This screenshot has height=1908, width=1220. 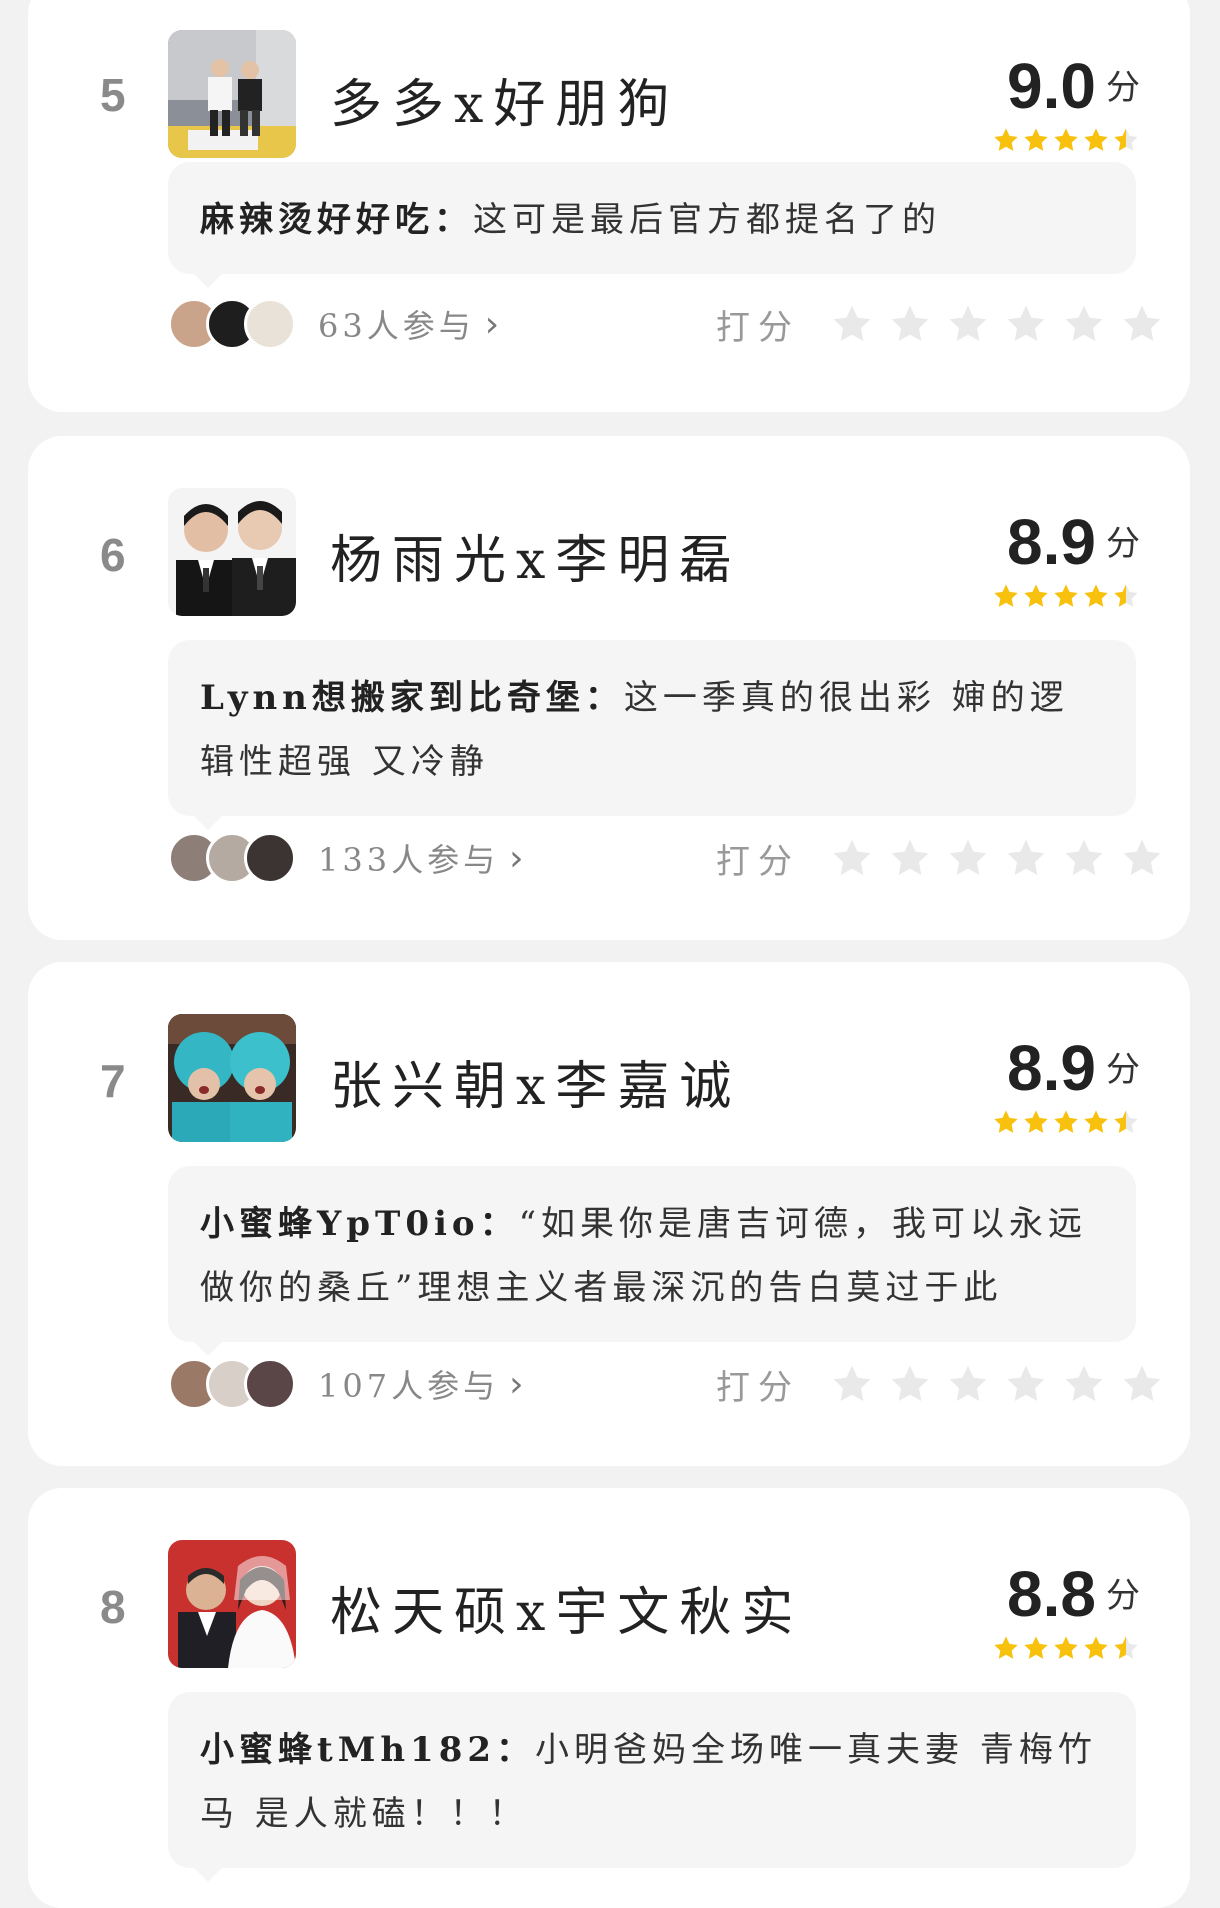 What do you see at coordinates (408, 1384) in the screenshot?
I see `participant-count: 107人参与` at bounding box center [408, 1384].